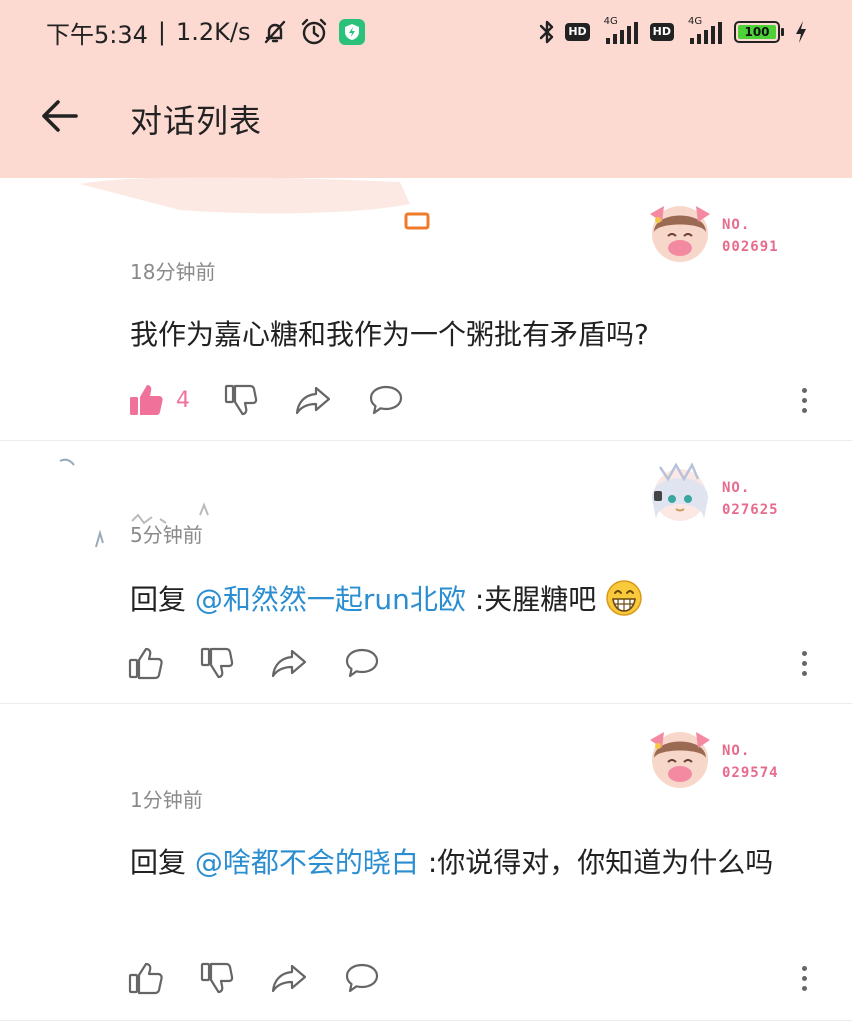 This screenshot has width=852, height=1024. What do you see at coordinates (275, 32) in the screenshot?
I see `mute-bell-icon` at bounding box center [275, 32].